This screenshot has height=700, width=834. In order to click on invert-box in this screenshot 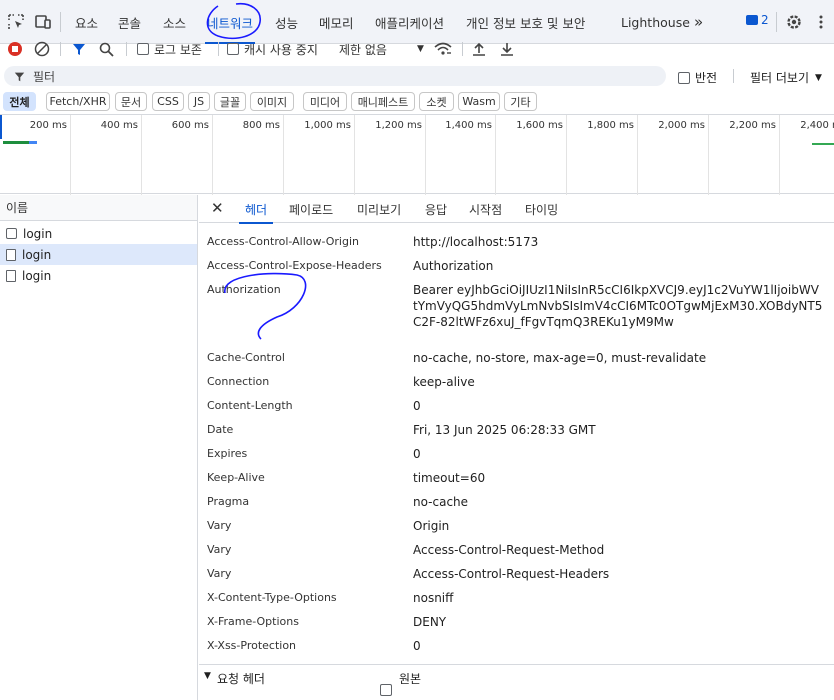, I will do `click(684, 77)`.